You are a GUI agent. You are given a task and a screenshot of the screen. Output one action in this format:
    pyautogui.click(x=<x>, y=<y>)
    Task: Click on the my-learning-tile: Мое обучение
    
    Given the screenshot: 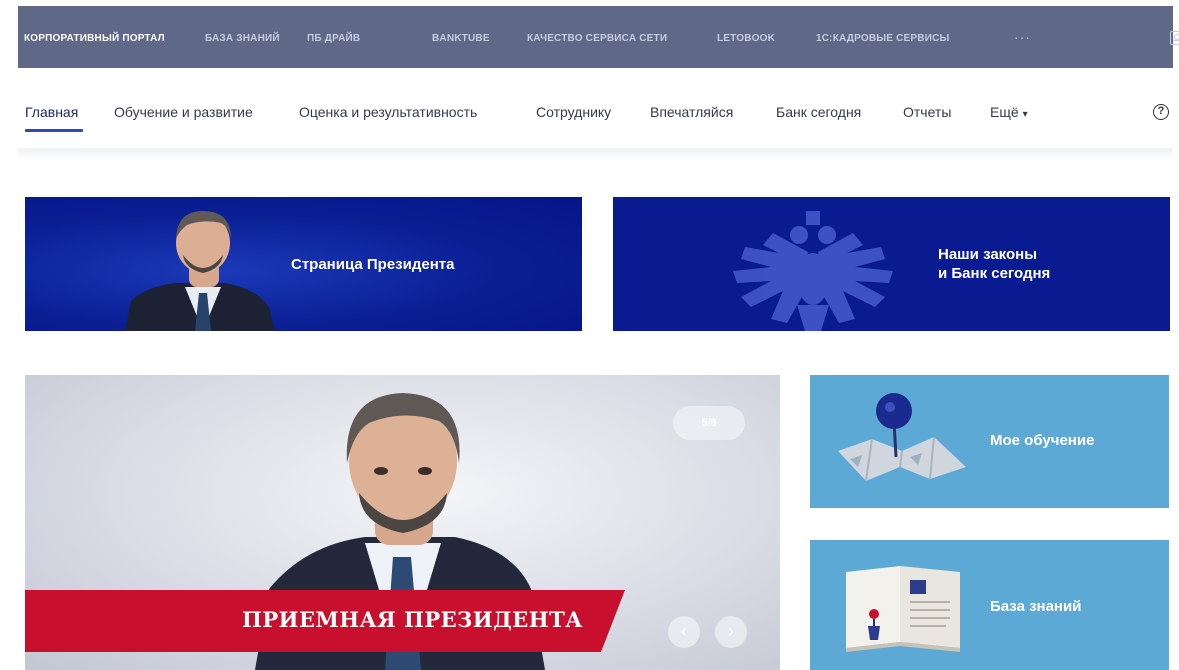 What is the action you would take?
    pyautogui.click(x=989, y=441)
    